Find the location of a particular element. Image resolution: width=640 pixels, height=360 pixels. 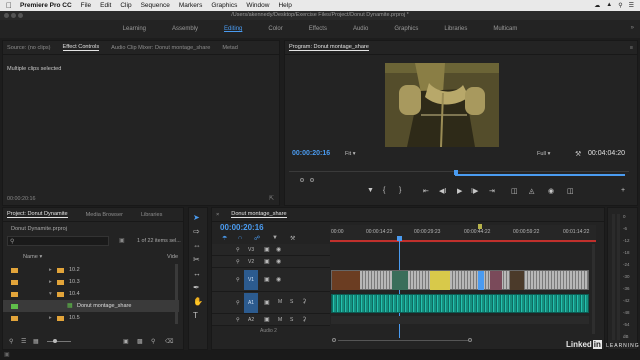

workspace-effects: Effects is located at coordinates (318, 29).